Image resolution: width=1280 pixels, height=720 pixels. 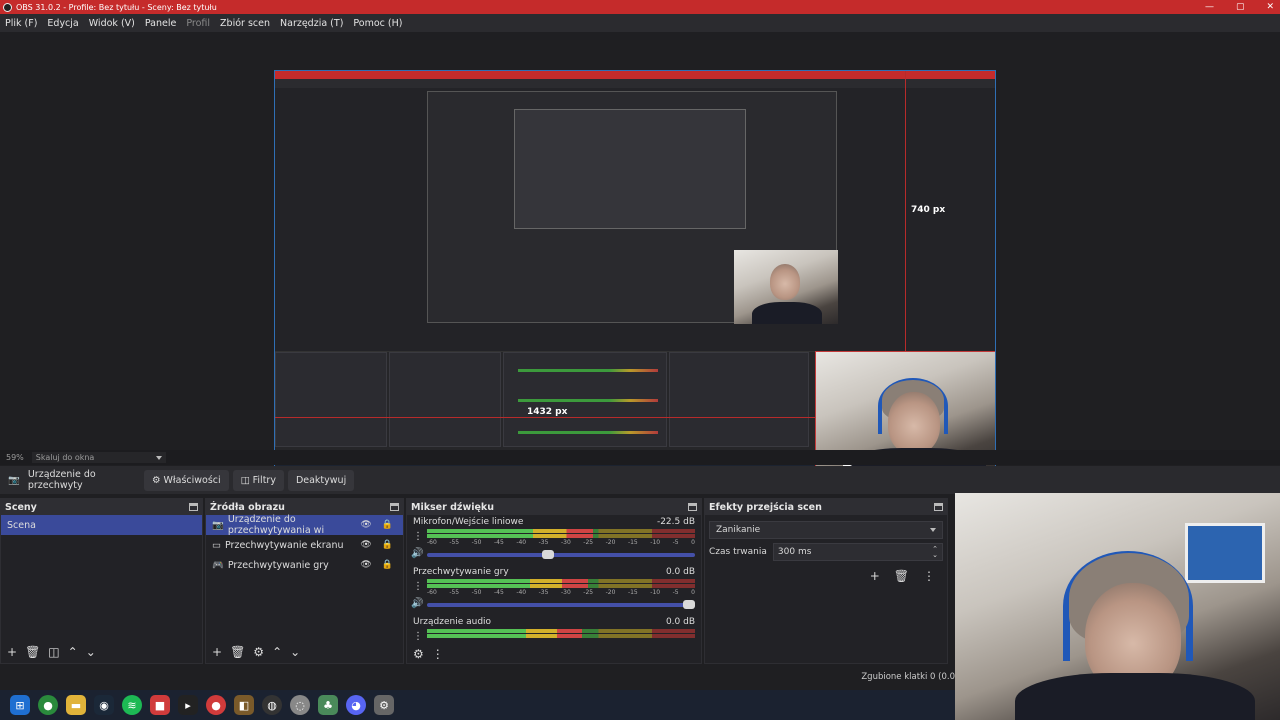 I want to click on menu-docks: Panele, so click(x=160, y=23).